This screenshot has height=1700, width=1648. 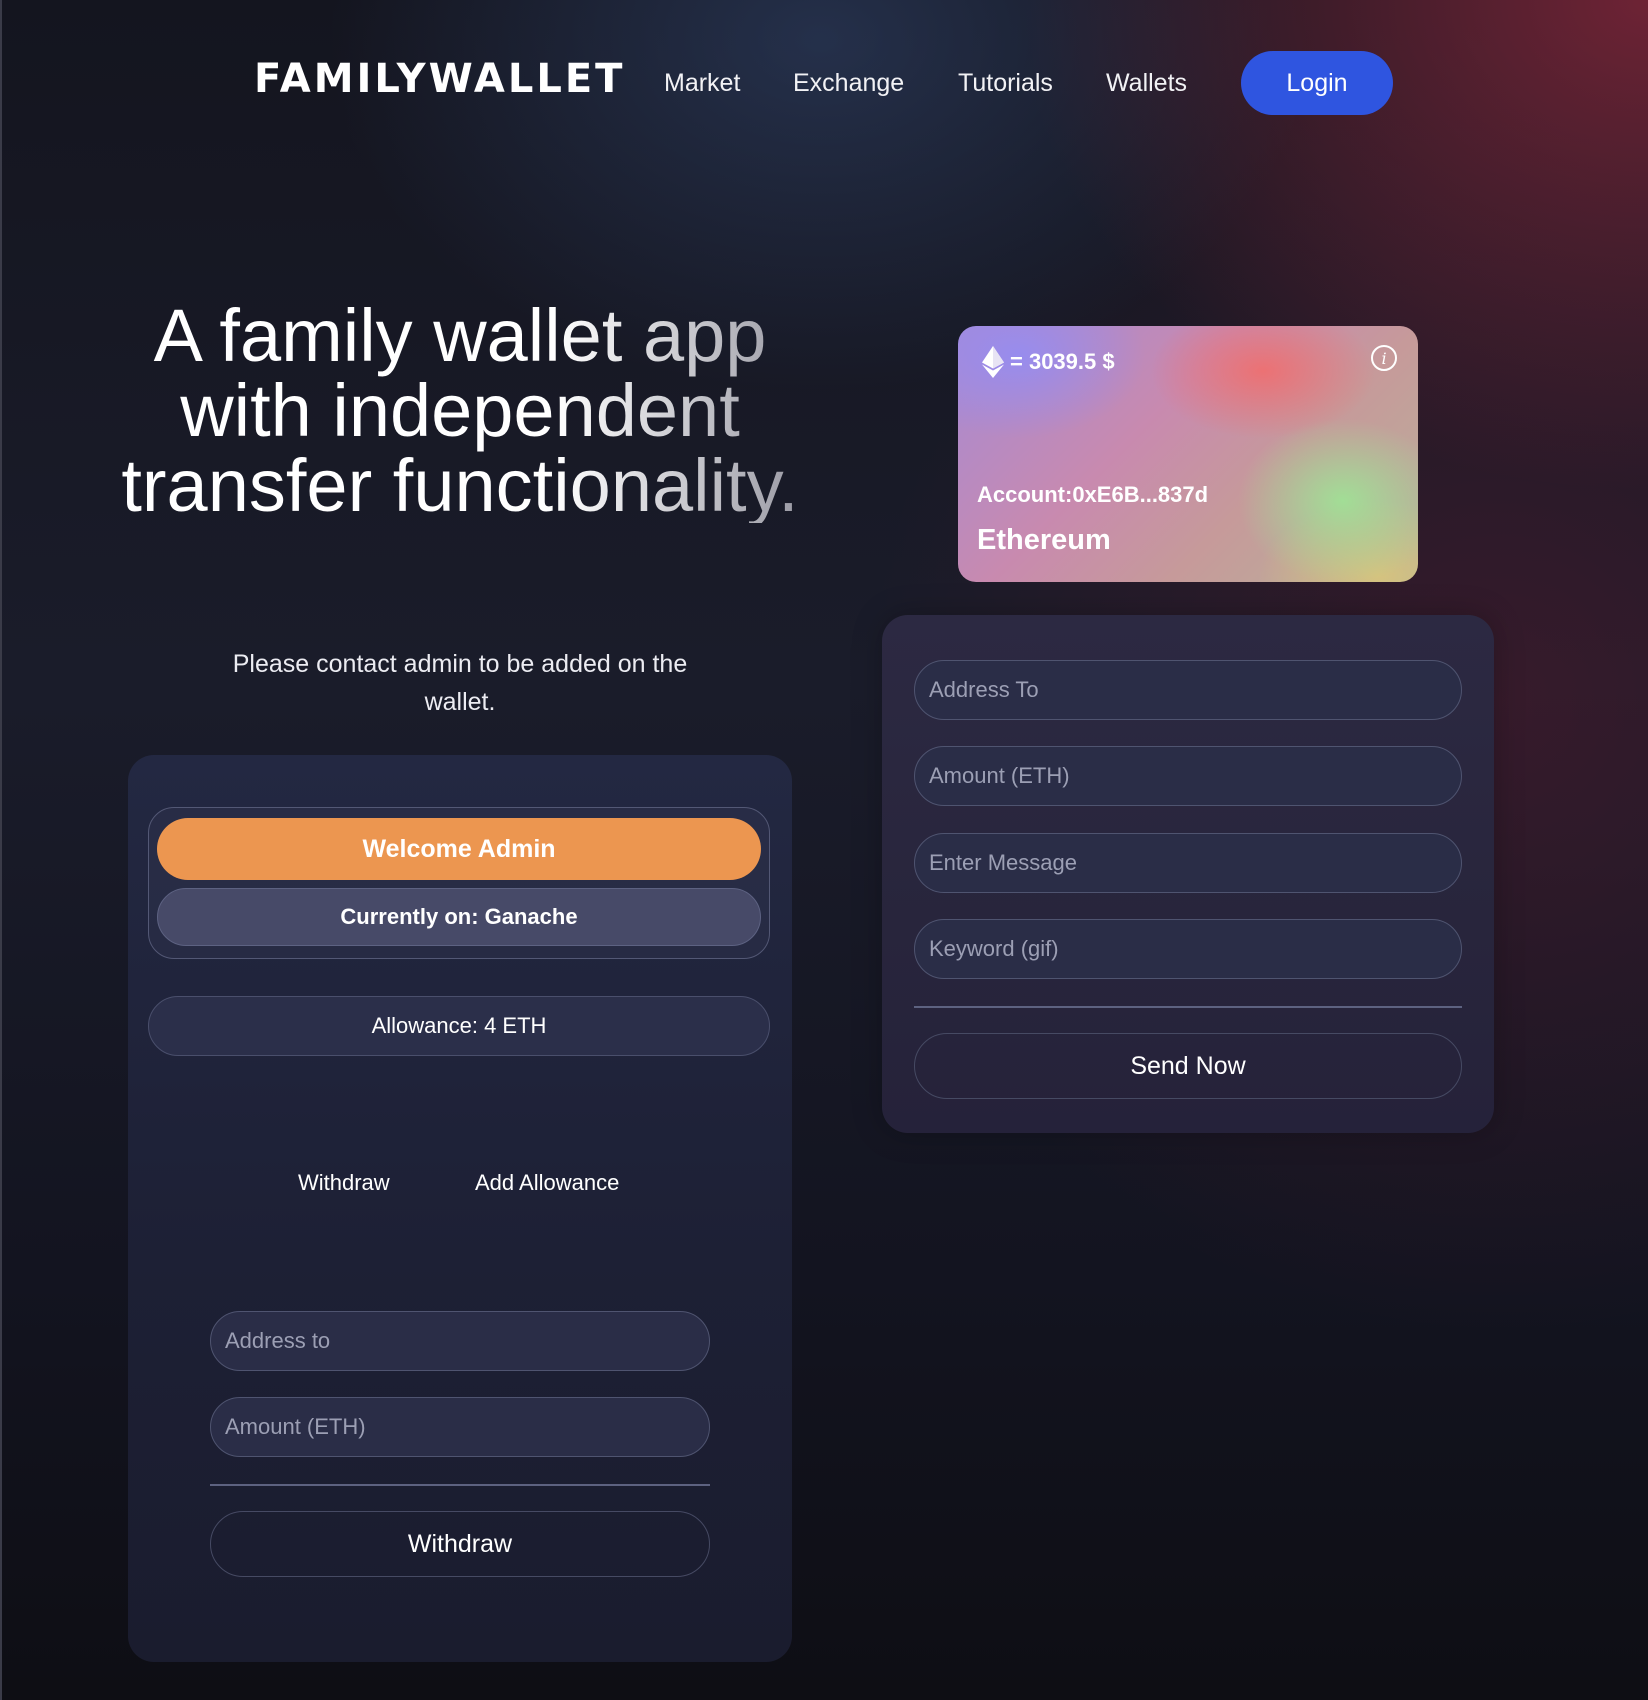 What do you see at coordinates (460, 1544) in the screenshot?
I see `withdraw-button: Withdraw` at bounding box center [460, 1544].